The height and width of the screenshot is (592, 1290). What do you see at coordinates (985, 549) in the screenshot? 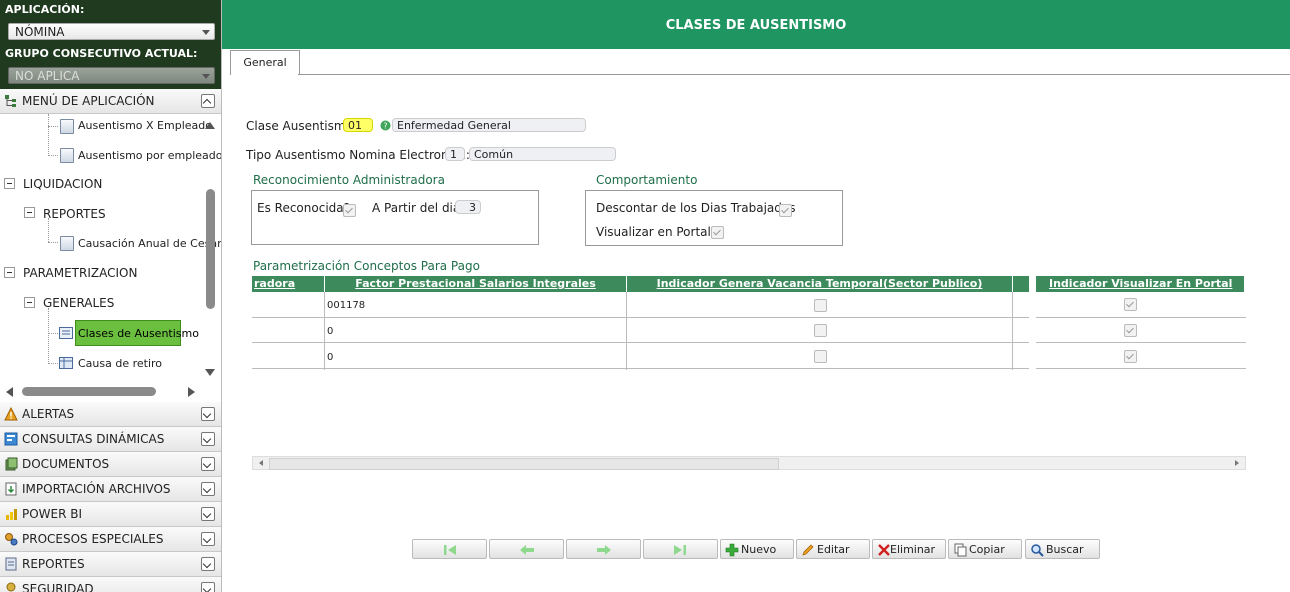
I see `copiar-button: Copiar` at bounding box center [985, 549].